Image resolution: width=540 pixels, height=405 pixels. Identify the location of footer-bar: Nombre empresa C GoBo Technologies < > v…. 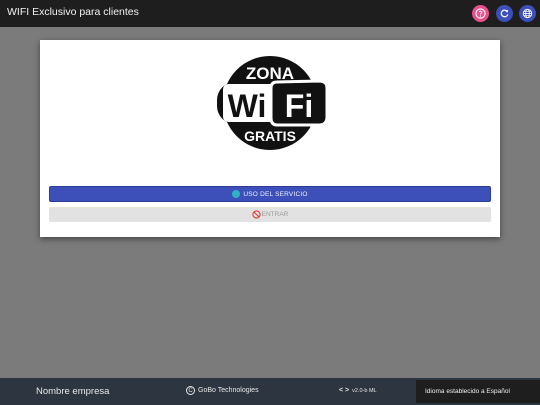
(270, 391).